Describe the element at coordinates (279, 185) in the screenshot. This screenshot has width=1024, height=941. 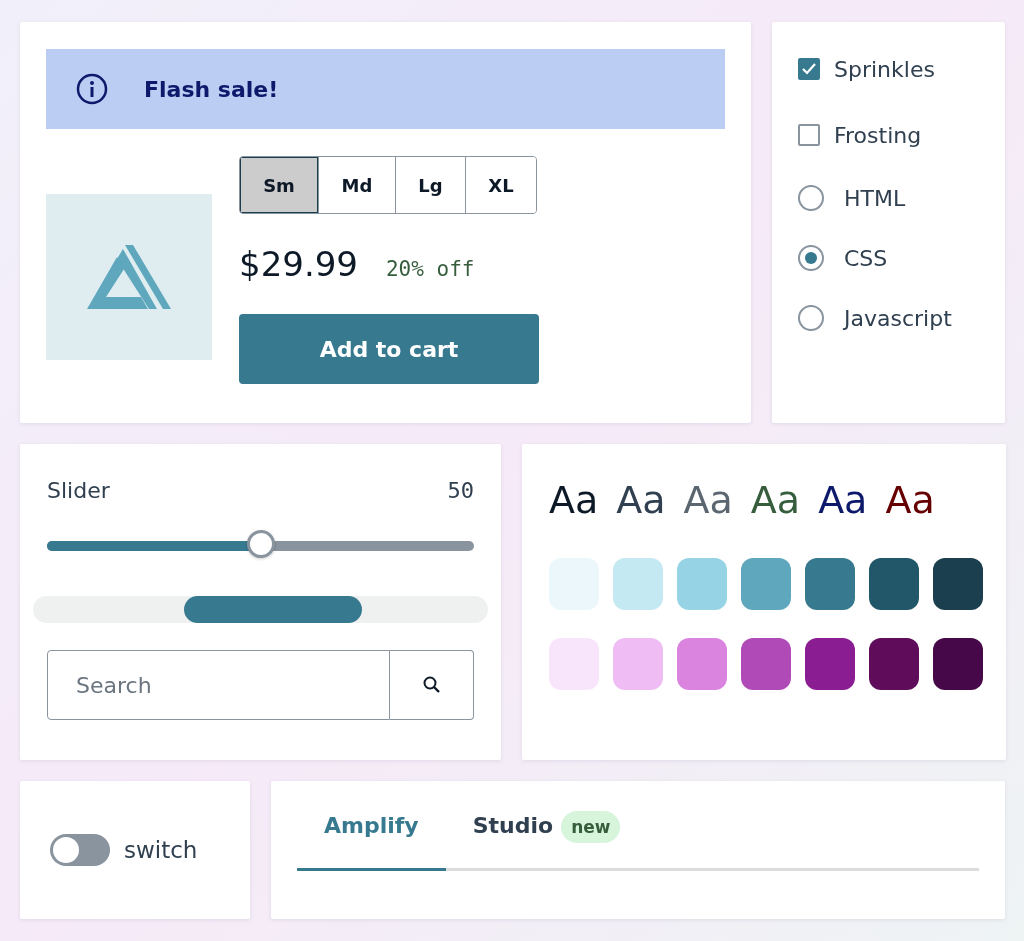
I see `size-option: Sm` at that location.